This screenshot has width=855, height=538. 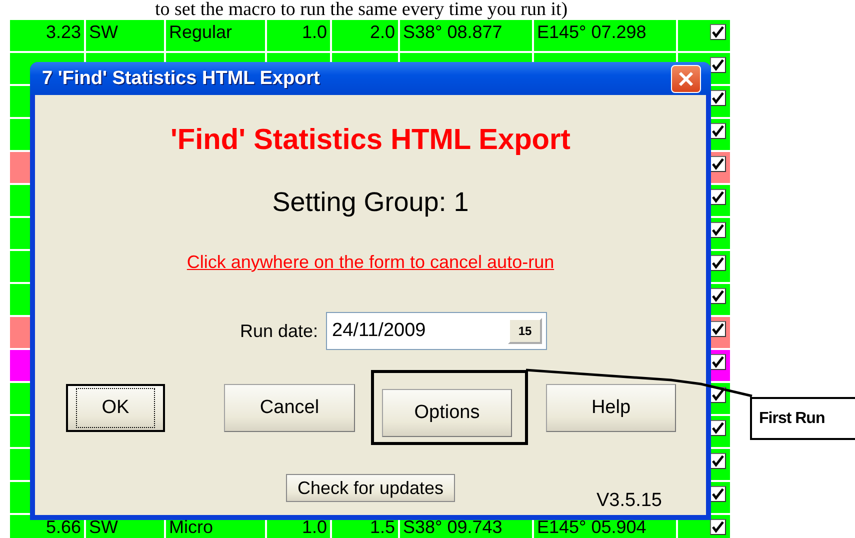 I want to click on table-cell: SW, so click(x=125, y=35).